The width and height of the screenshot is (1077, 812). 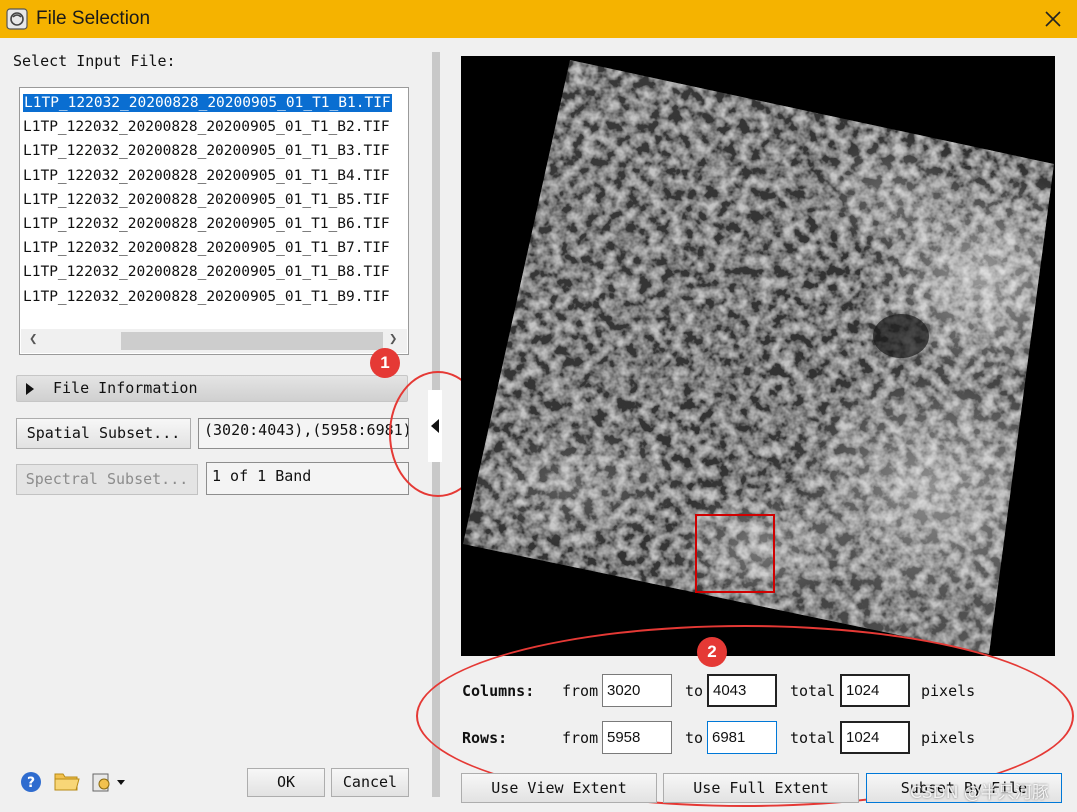 What do you see at coordinates (303, 433) in the screenshot?
I see `spatial-subset-value: (3020:4043),(5958:6981)` at bounding box center [303, 433].